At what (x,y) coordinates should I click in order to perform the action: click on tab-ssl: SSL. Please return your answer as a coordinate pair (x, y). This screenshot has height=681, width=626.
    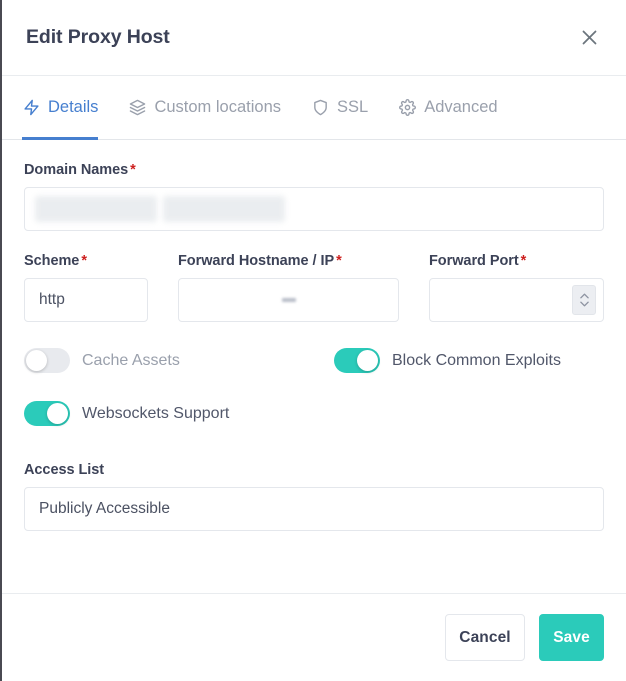
    Looking at the image, I should click on (346, 107).